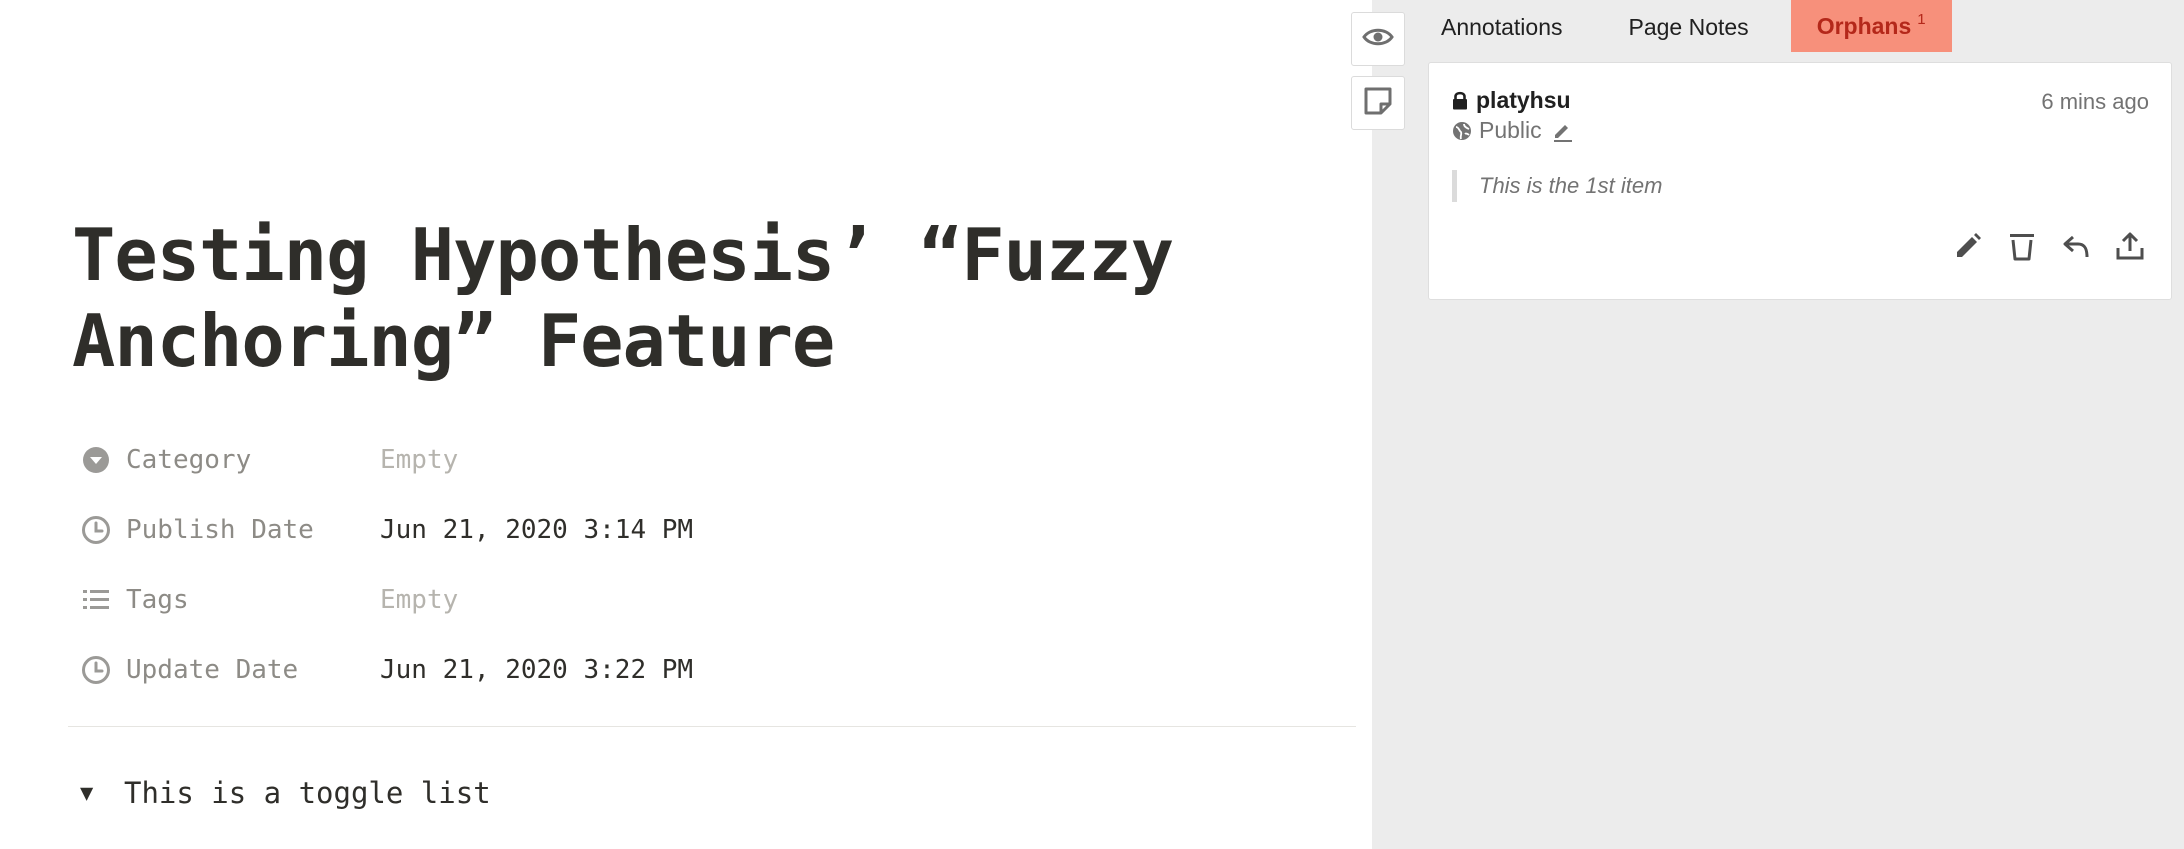 This screenshot has height=849, width=2184. Describe the element at coordinates (102, 793) in the screenshot. I see `toggle-arrow-icon: ▼` at that location.